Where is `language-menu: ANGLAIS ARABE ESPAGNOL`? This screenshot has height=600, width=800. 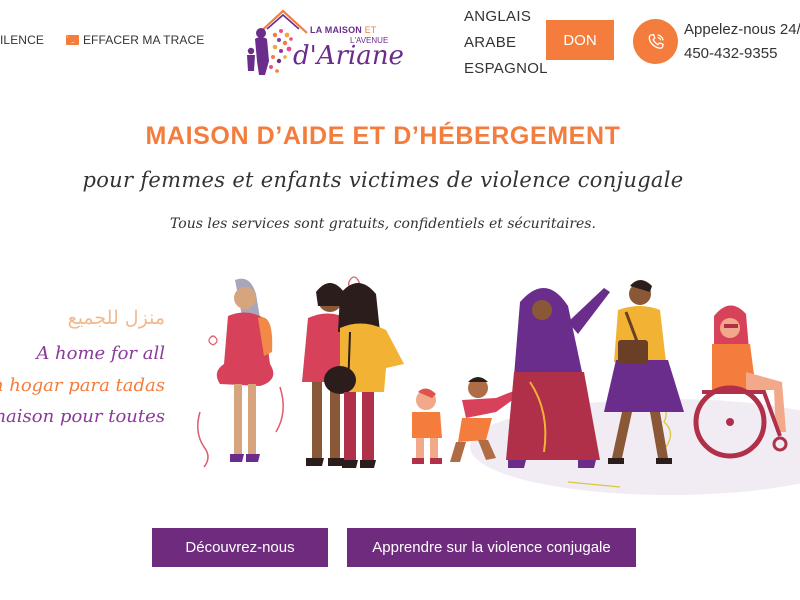 language-menu: ANGLAIS ARABE ESPAGNOL is located at coordinates (506, 43).